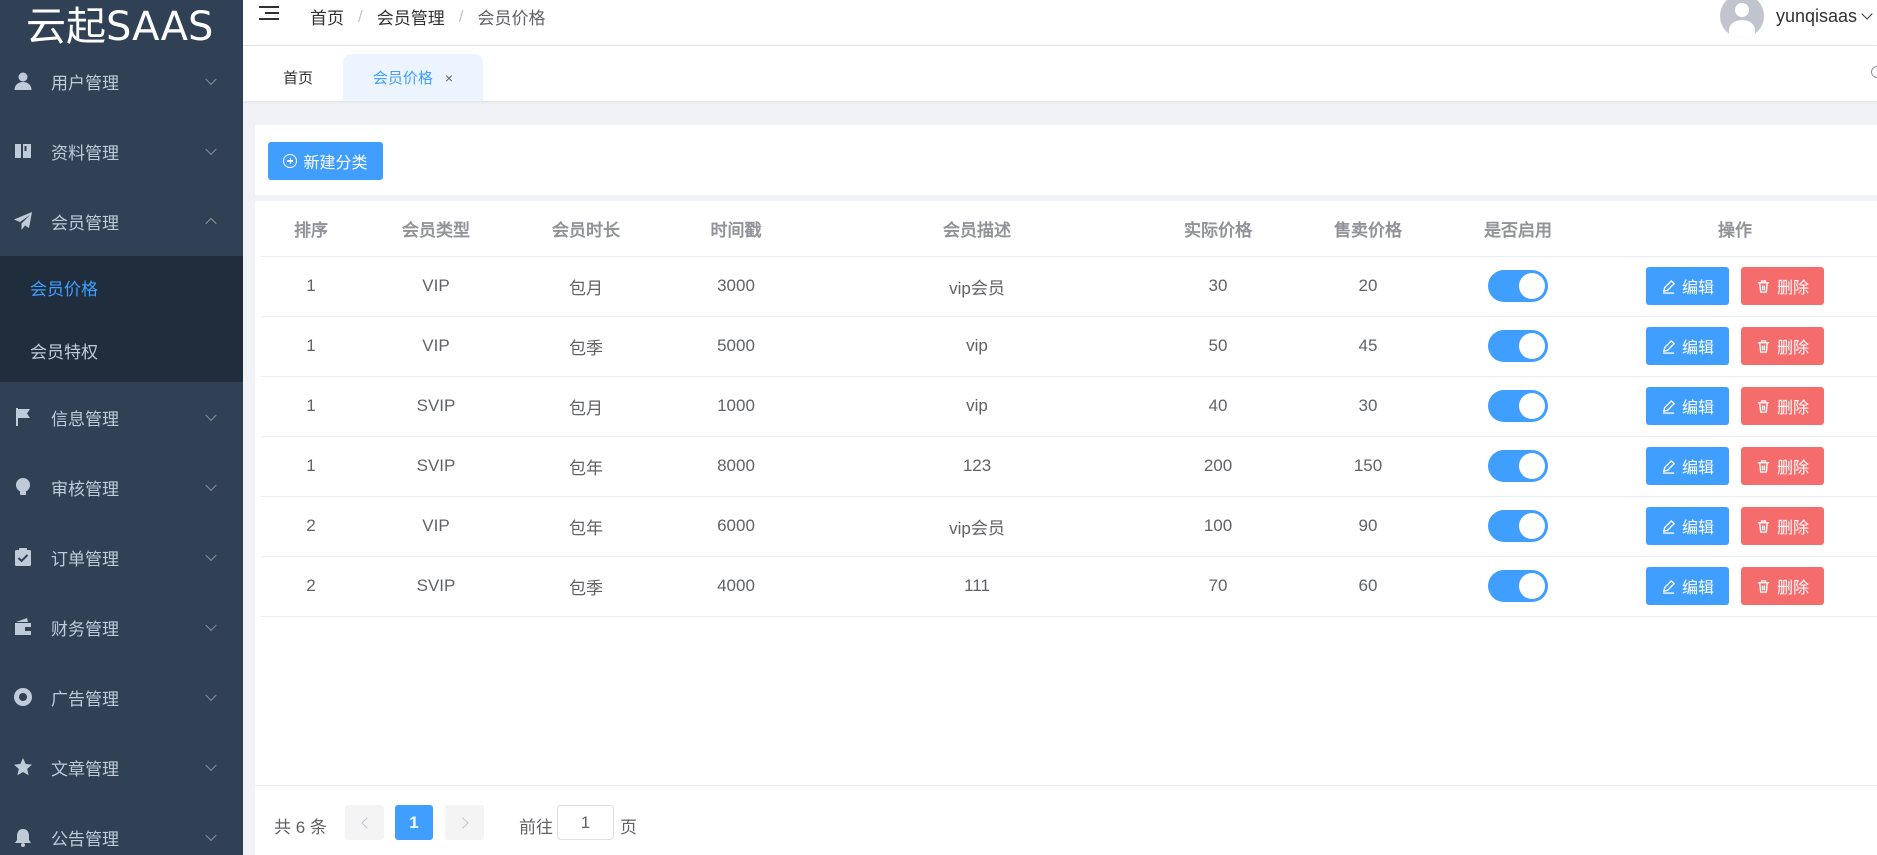 Image resolution: width=1877 pixels, height=855 pixels. Describe the element at coordinates (1368, 346) in the screenshot. I see `cell-sale: 45` at that location.